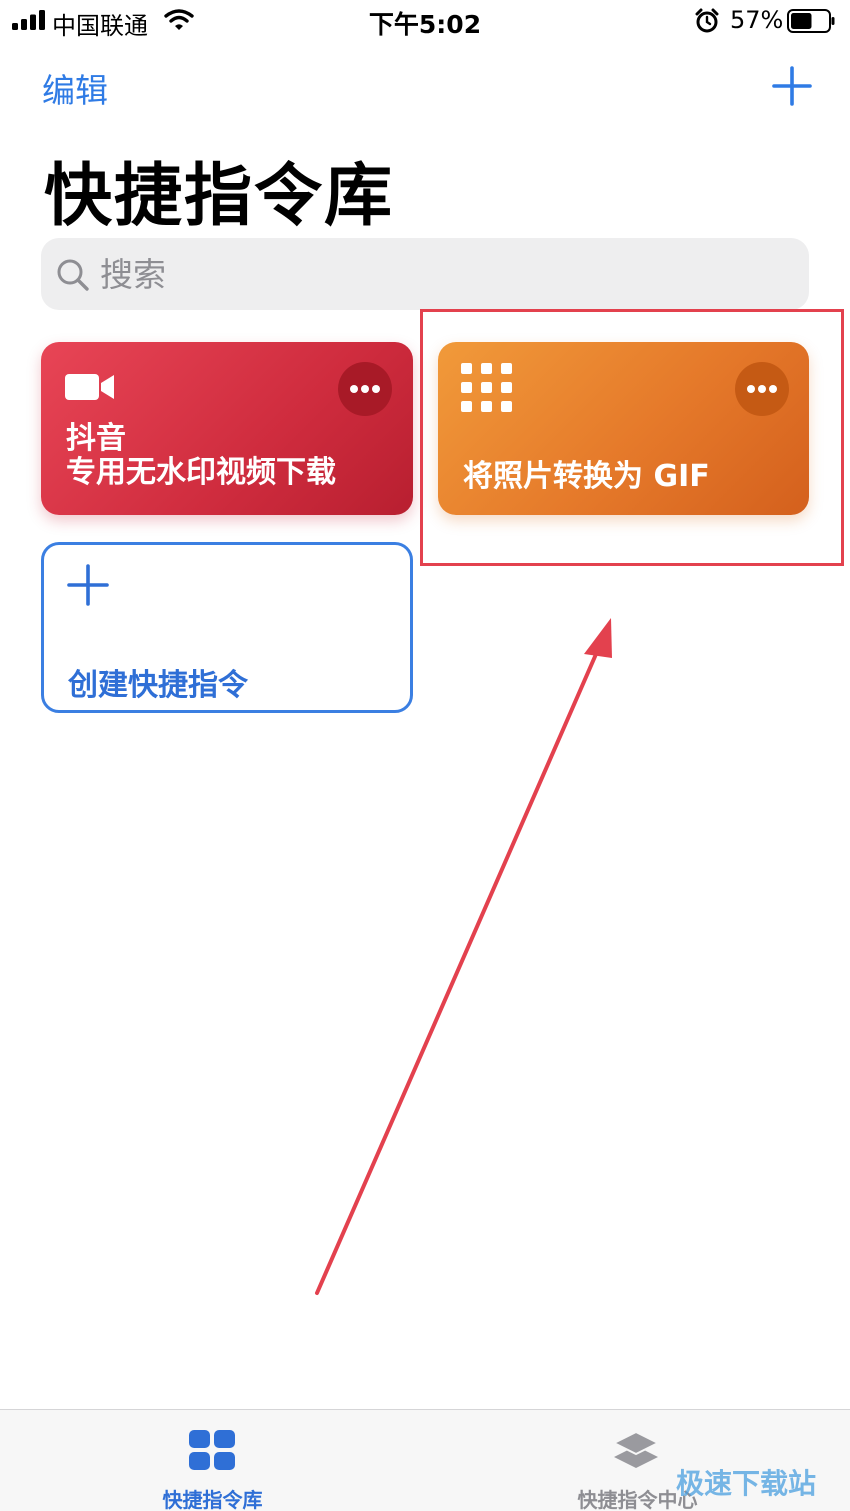 The image size is (850, 1511). I want to click on ellipsis-icon, so click(365, 389).